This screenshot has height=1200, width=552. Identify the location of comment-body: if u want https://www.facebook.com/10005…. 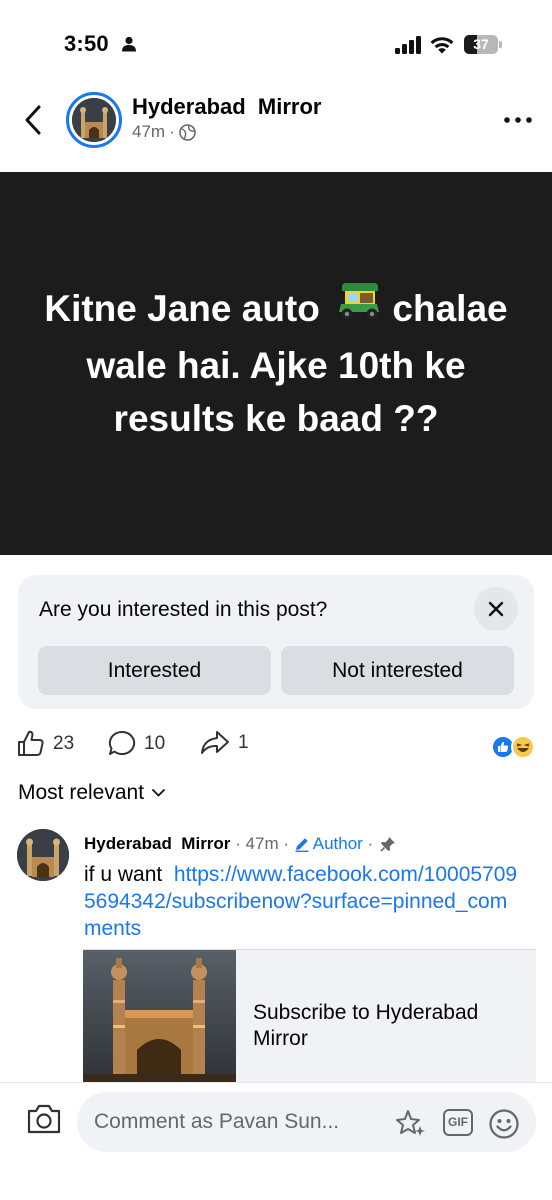
(304, 901).